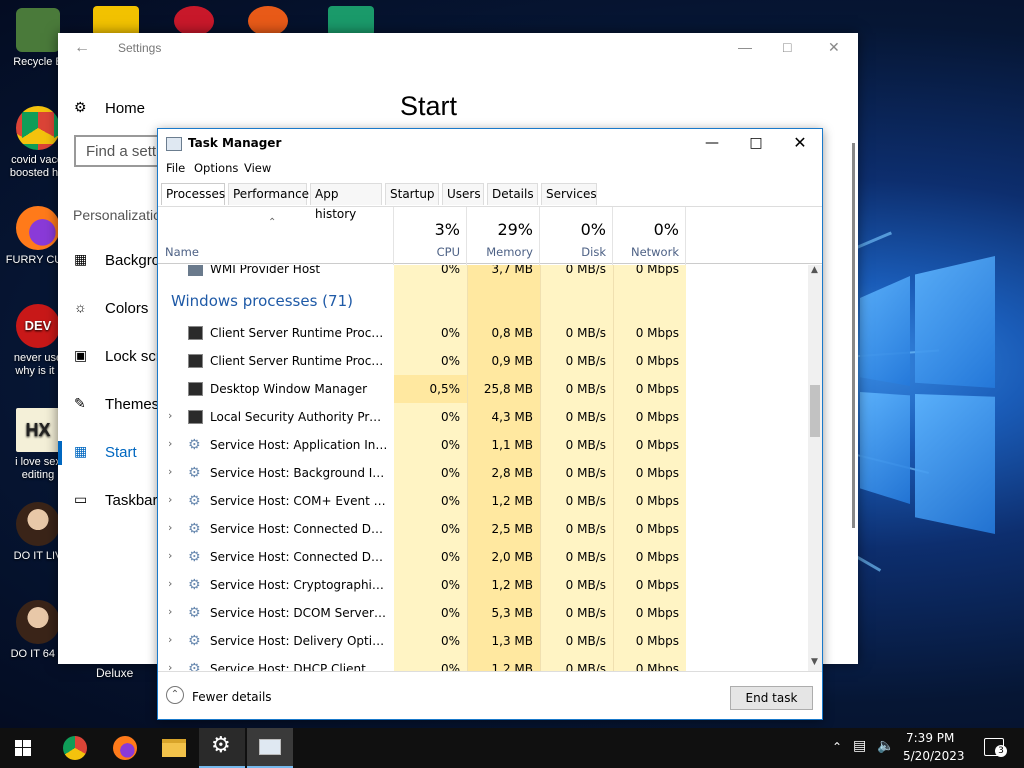 The image size is (1024, 768). What do you see at coordinates (268, 194) in the screenshot?
I see `tab-performance: Performance` at bounding box center [268, 194].